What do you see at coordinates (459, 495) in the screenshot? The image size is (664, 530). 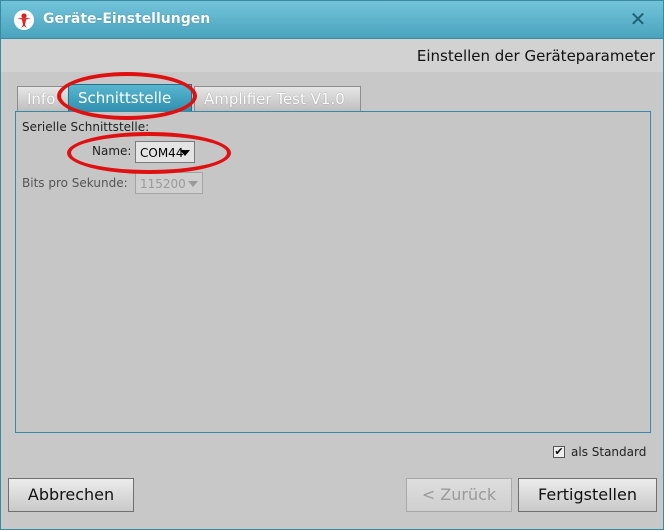 I see `back-button: < Zurück` at bounding box center [459, 495].